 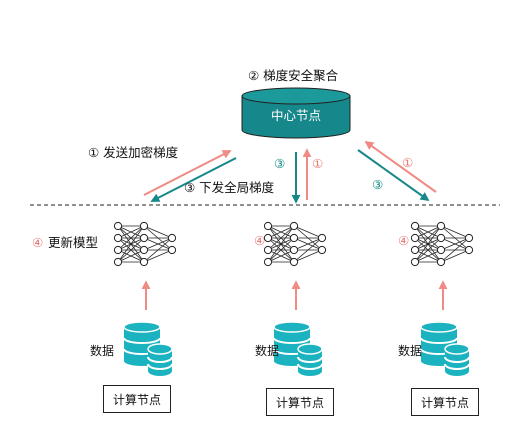 I want to click on compute-node-box-2: 计算节点, so click(x=300, y=402).